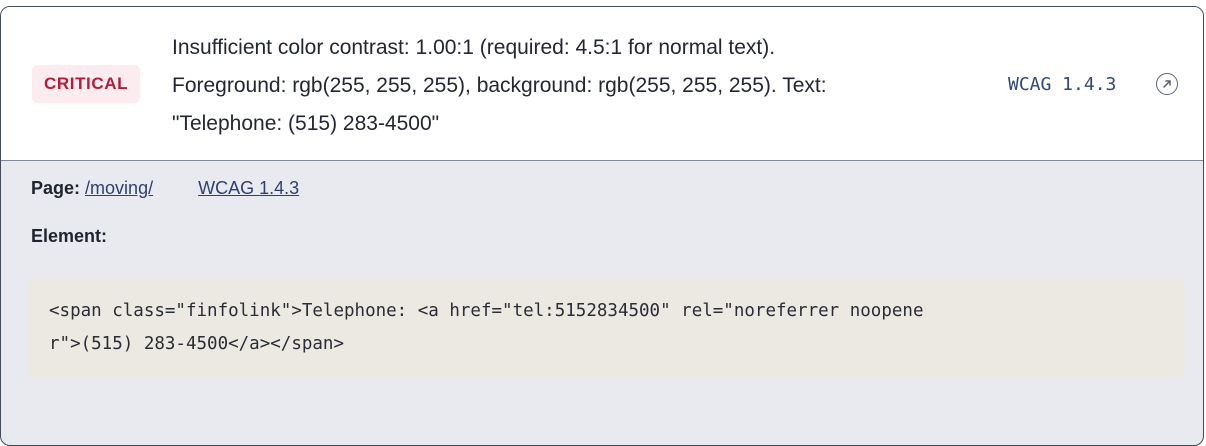  What do you see at coordinates (69, 236) in the screenshot?
I see `element-label: Element:` at bounding box center [69, 236].